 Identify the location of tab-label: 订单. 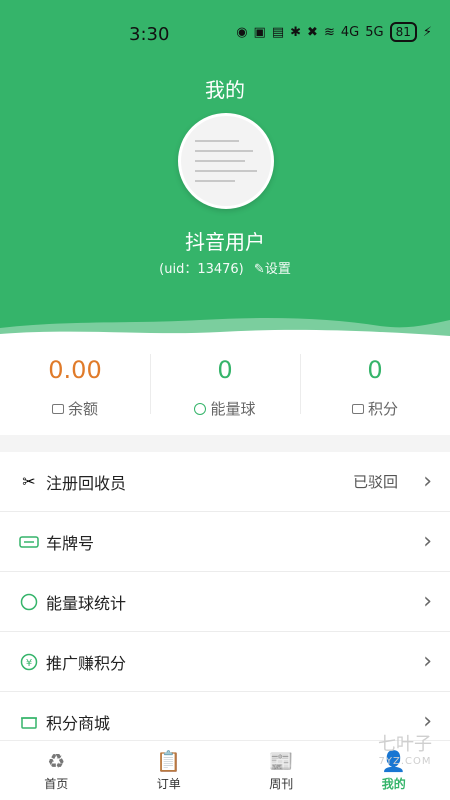
(168, 784).